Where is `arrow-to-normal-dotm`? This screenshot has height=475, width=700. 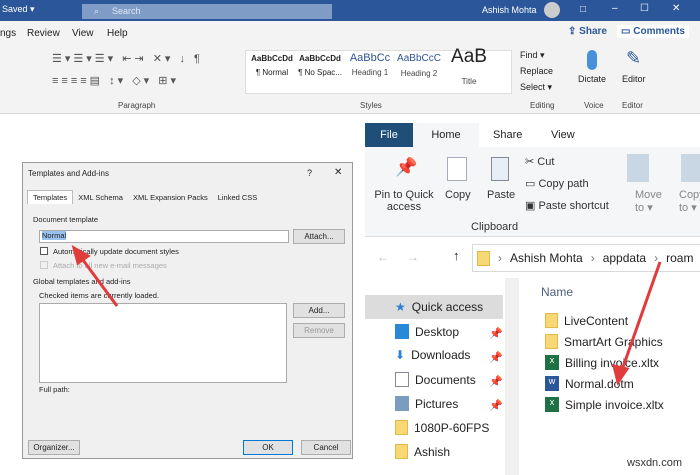
arrow-to-normal-dotm is located at coordinates (641, 316).